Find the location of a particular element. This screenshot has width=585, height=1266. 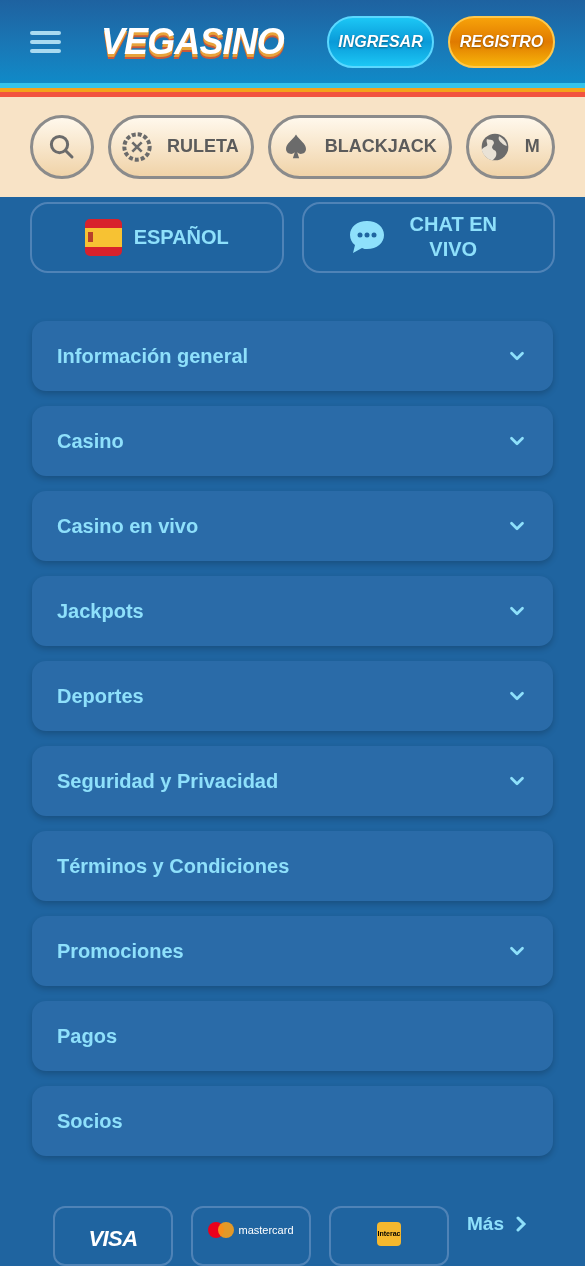

menu-item: Deportes is located at coordinates (292, 696).